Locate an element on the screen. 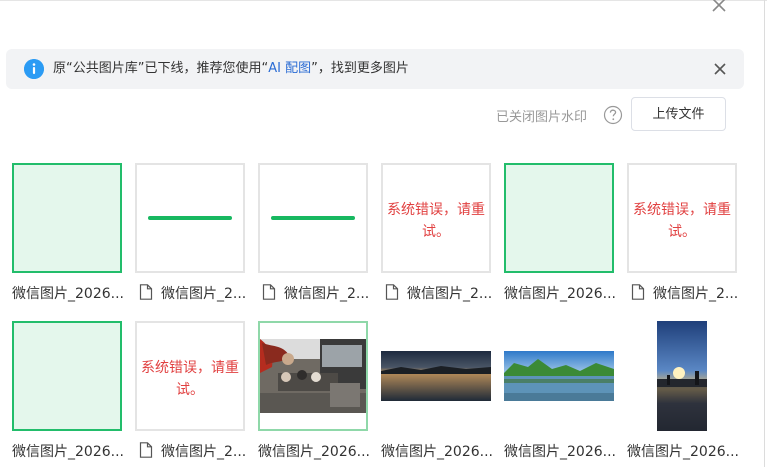 This screenshot has width=767, height=467. notice-banner: 原“公共图片库”已下线，推荐您使用“AI 配图”，找到更多图片 is located at coordinates (375, 69).